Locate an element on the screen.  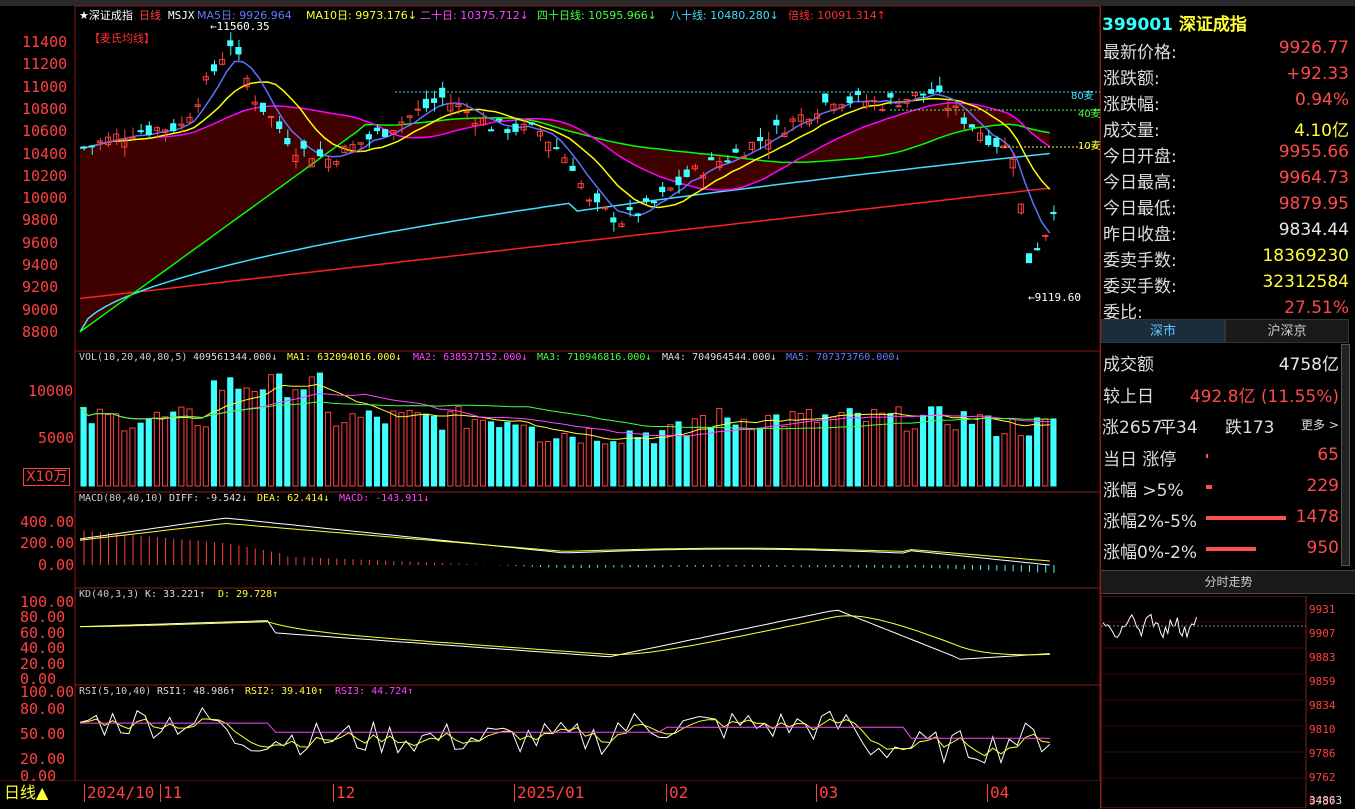
price-tick-11200: 11200 is located at coordinates (45, 64).